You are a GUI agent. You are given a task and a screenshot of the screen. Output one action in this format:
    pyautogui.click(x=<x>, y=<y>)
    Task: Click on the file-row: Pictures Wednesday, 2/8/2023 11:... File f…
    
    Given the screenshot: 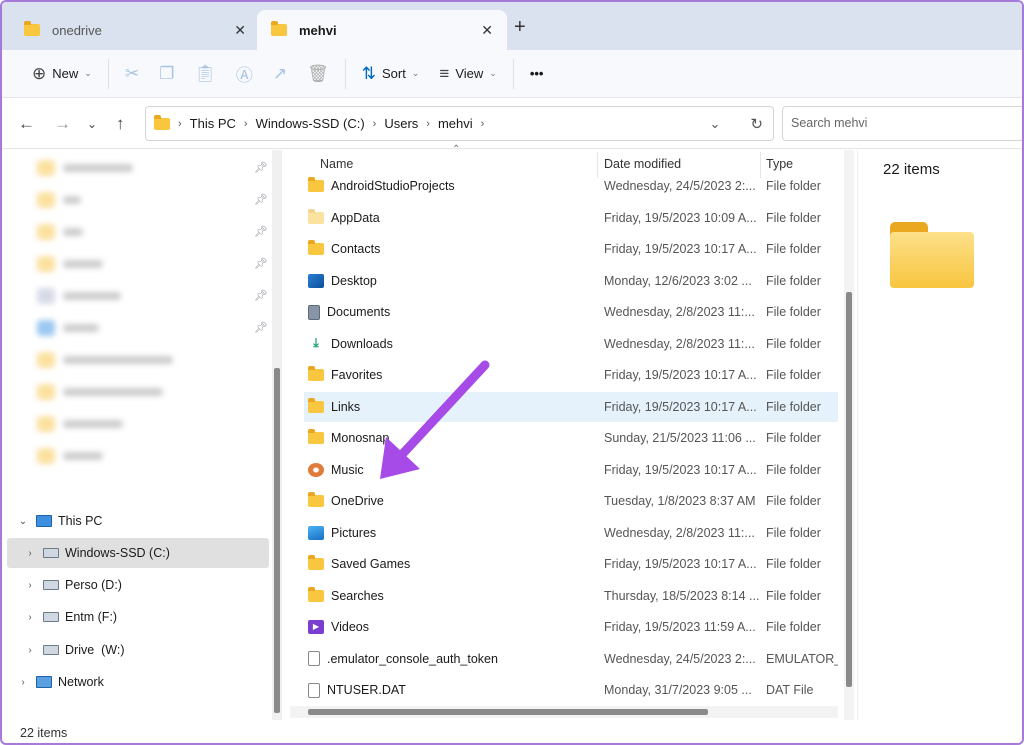 What is the action you would take?
    pyautogui.click(x=571, y=533)
    